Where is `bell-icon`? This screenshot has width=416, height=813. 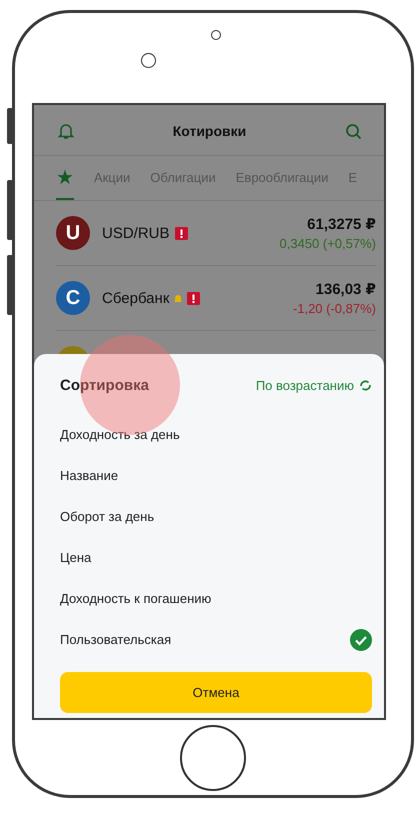 bell-icon is located at coordinates (66, 131).